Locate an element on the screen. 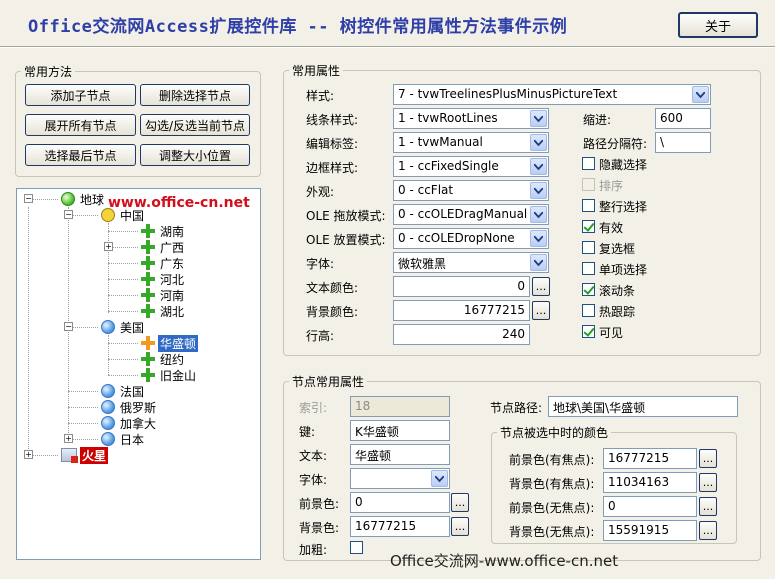  text-label: 文本: is located at coordinates (313, 456).